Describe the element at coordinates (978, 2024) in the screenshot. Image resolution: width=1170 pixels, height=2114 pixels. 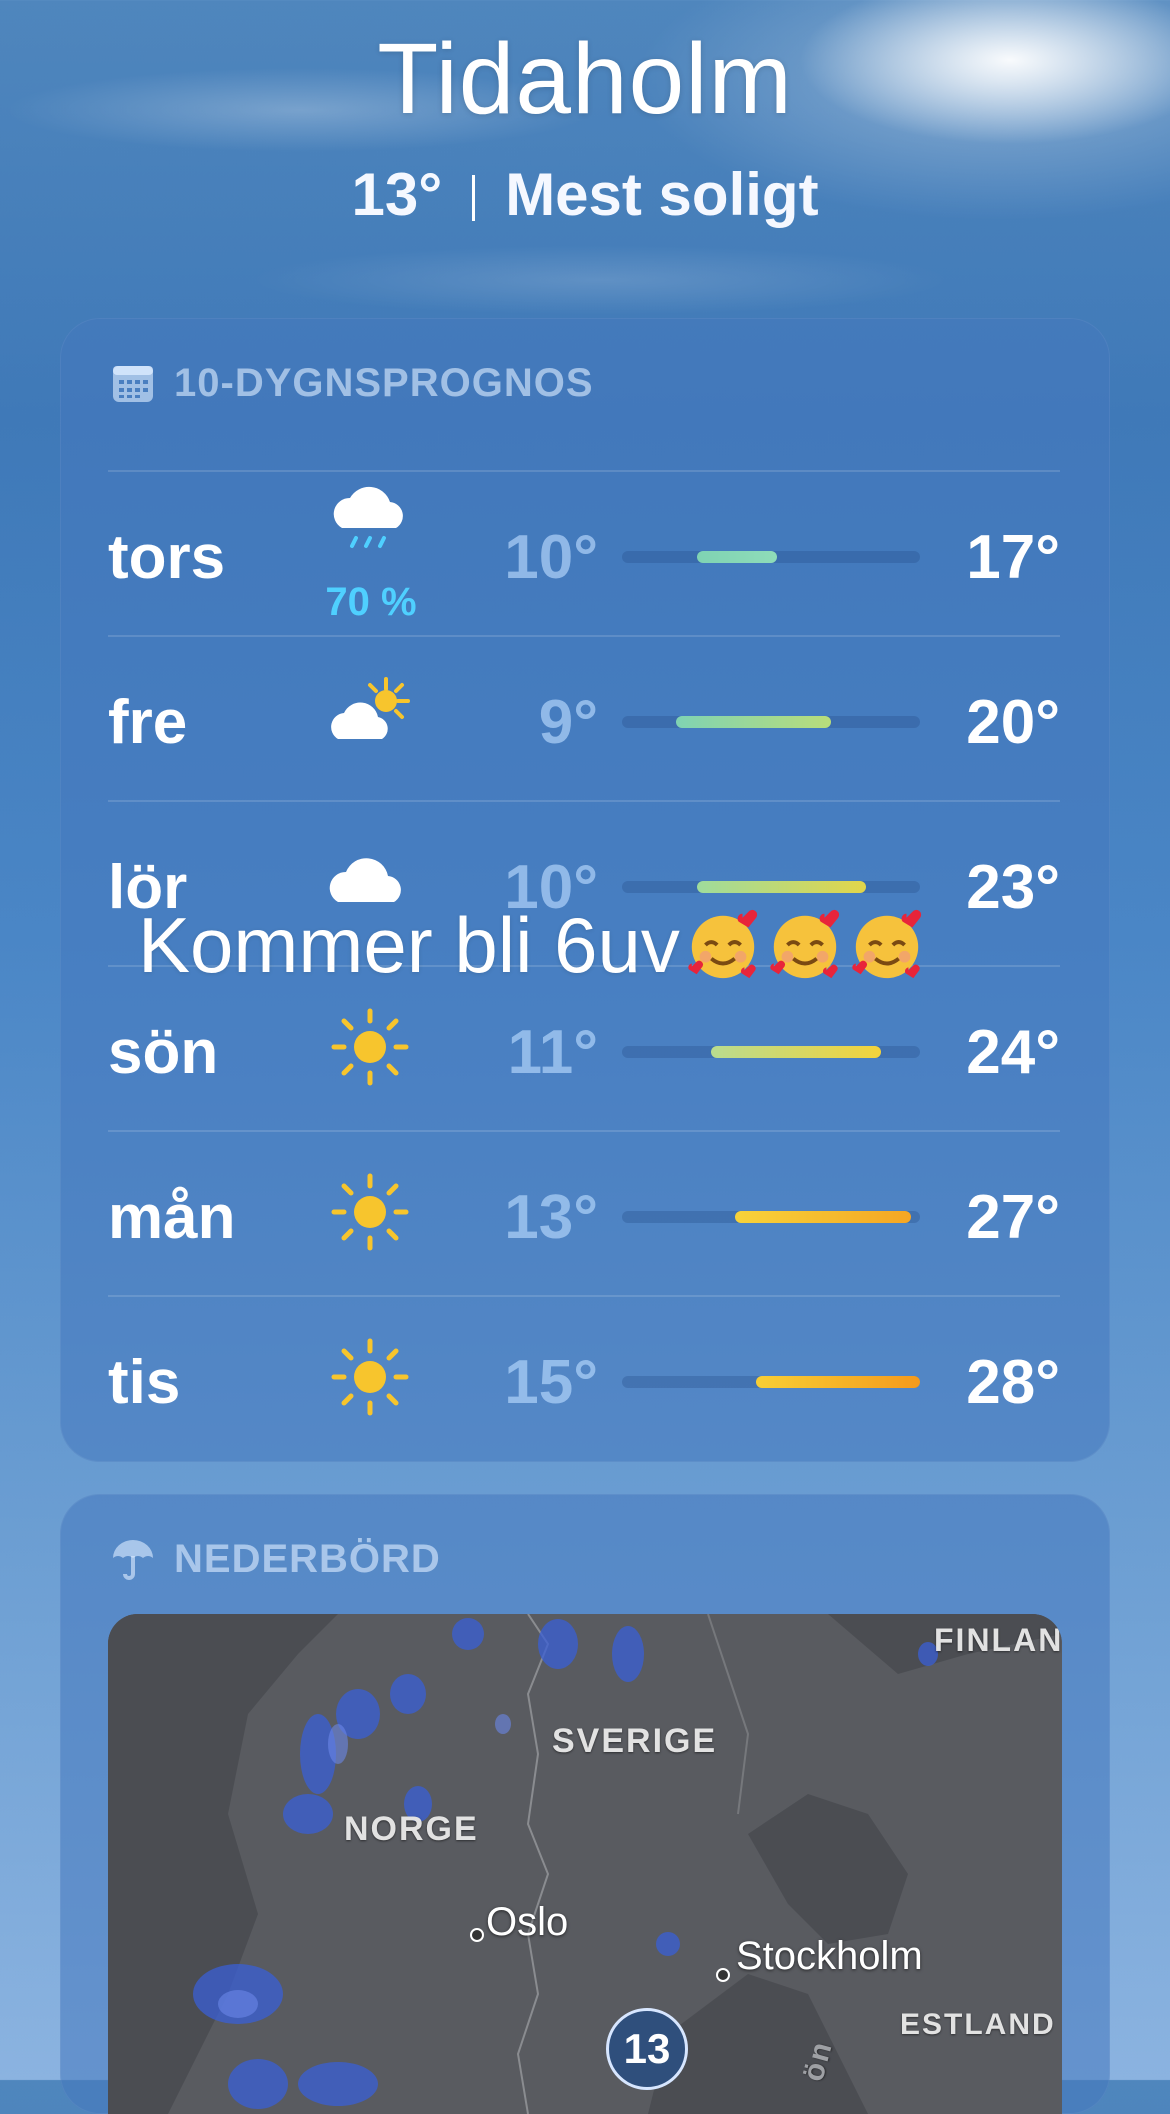
I see `map-label-estland: ESTLAND` at that location.